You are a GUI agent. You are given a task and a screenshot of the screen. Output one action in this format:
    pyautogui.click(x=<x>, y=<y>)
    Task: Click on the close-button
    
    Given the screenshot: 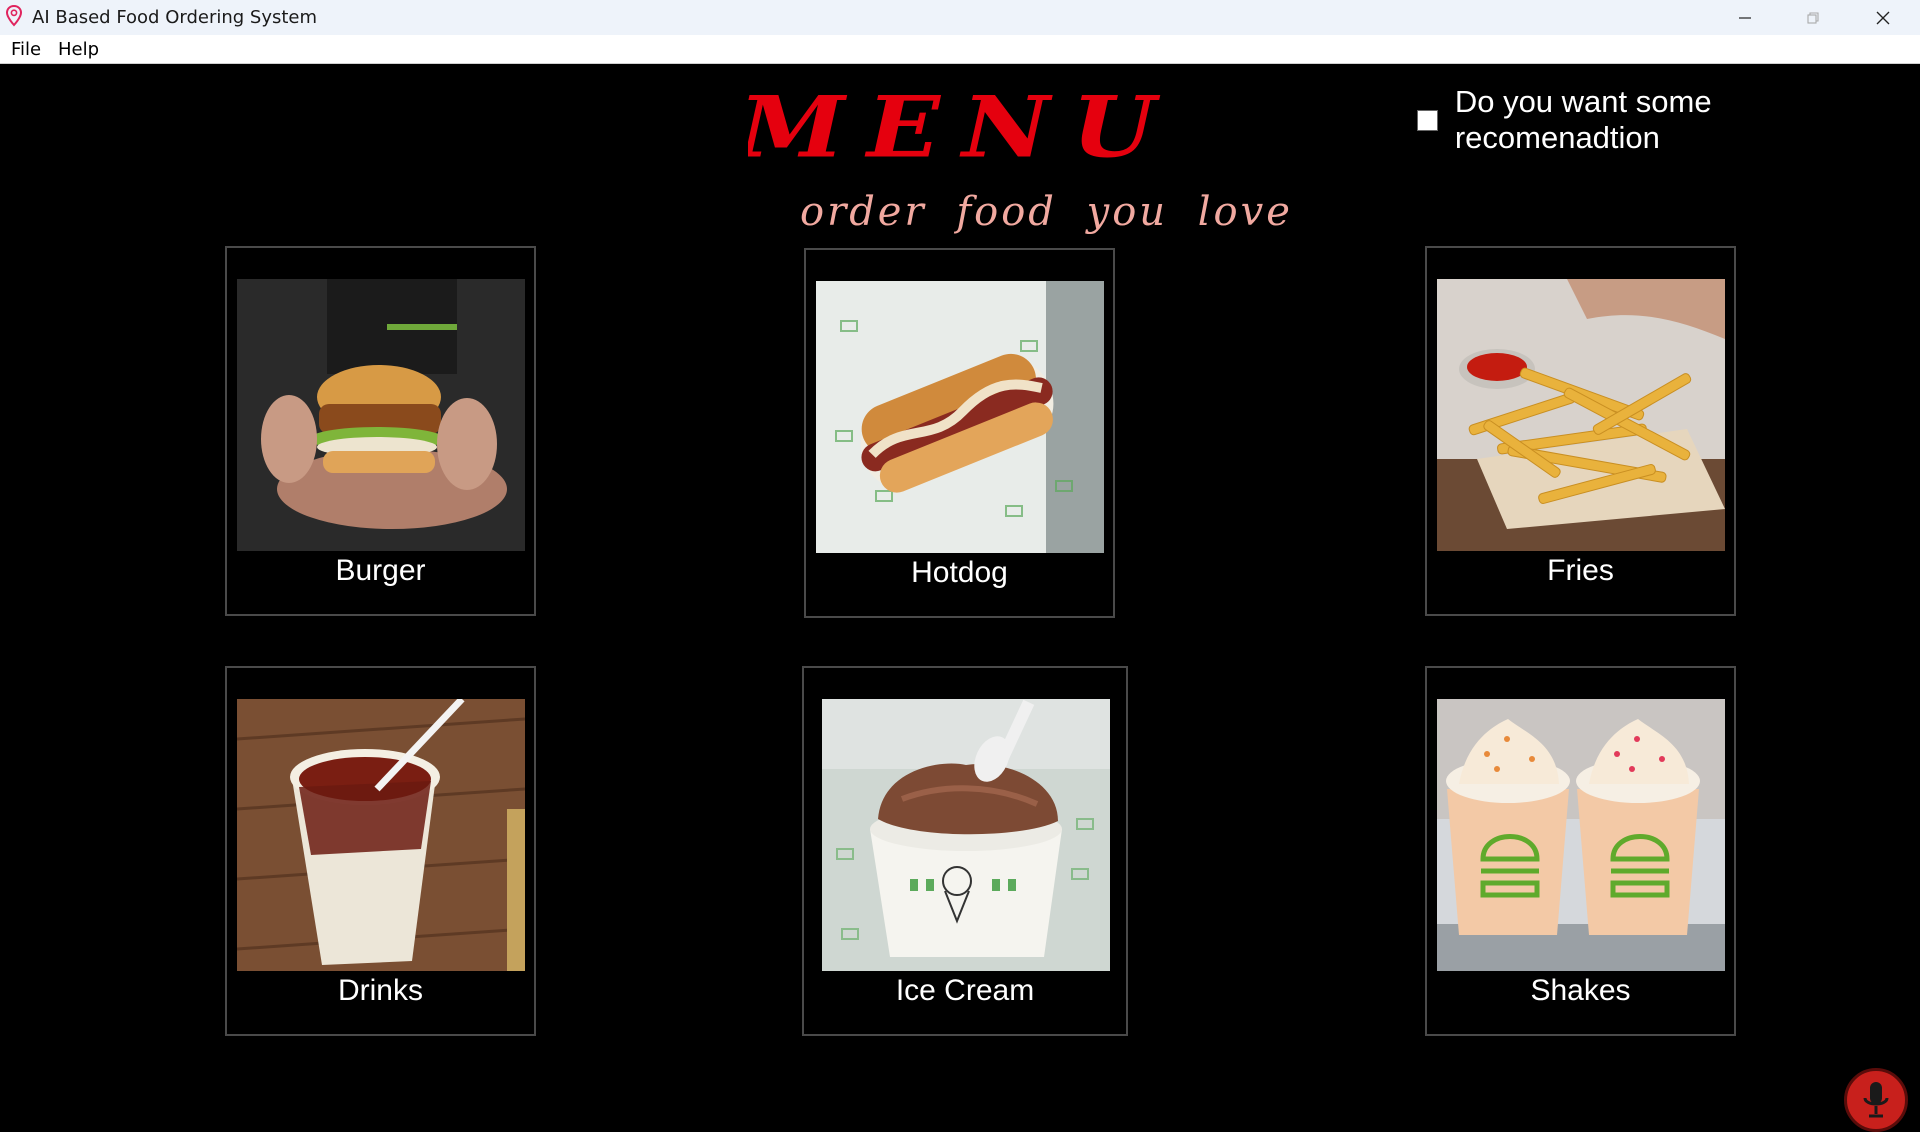 What is the action you would take?
    pyautogui.click(x=1883, y=17)
    